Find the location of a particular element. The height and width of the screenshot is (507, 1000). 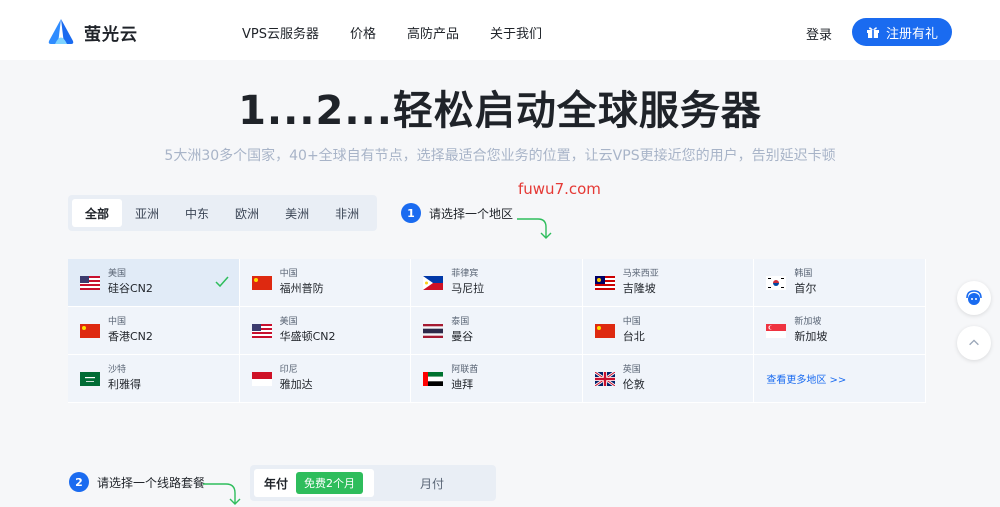

region-city: 台北 is located at coordinates (633, 336).